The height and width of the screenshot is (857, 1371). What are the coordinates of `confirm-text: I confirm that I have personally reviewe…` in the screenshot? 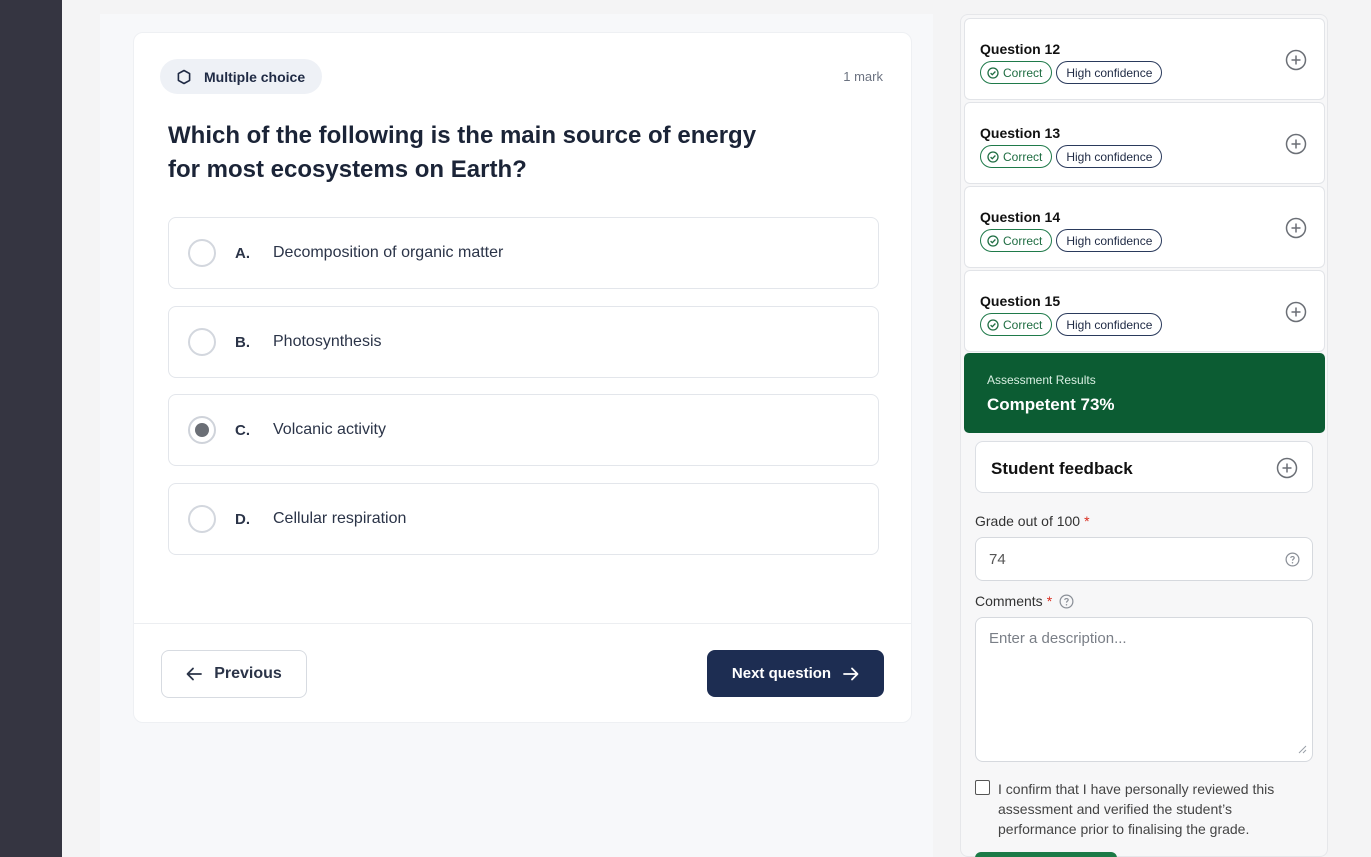 It's located at (1136, 809).